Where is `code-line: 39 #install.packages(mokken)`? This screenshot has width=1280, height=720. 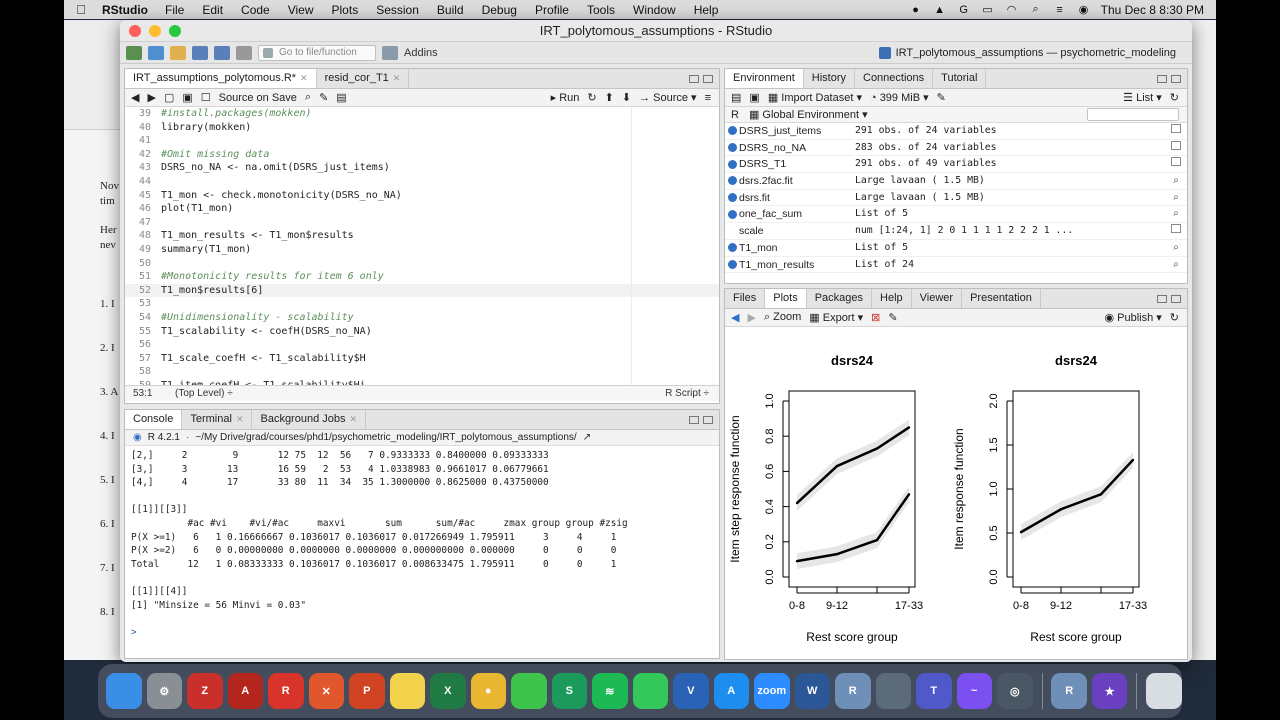
code-line: 39 #install.packages(mokken) is located at coordinates (422, 114).